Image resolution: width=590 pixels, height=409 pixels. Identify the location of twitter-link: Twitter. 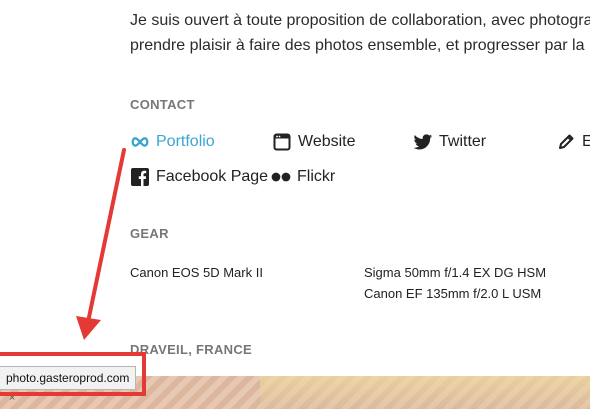
(449, 142).